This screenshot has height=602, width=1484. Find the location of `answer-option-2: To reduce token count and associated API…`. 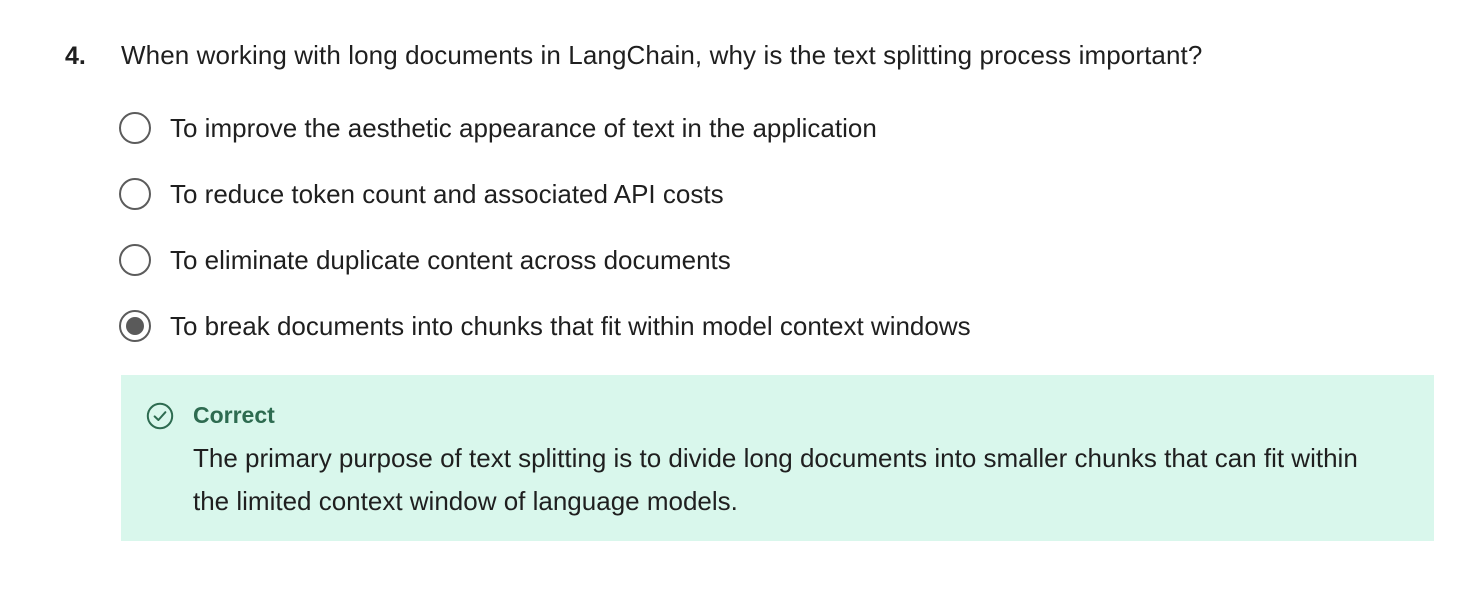

answer-option-2: To reduce token count and associated API… is located at coordinates (782, 194).